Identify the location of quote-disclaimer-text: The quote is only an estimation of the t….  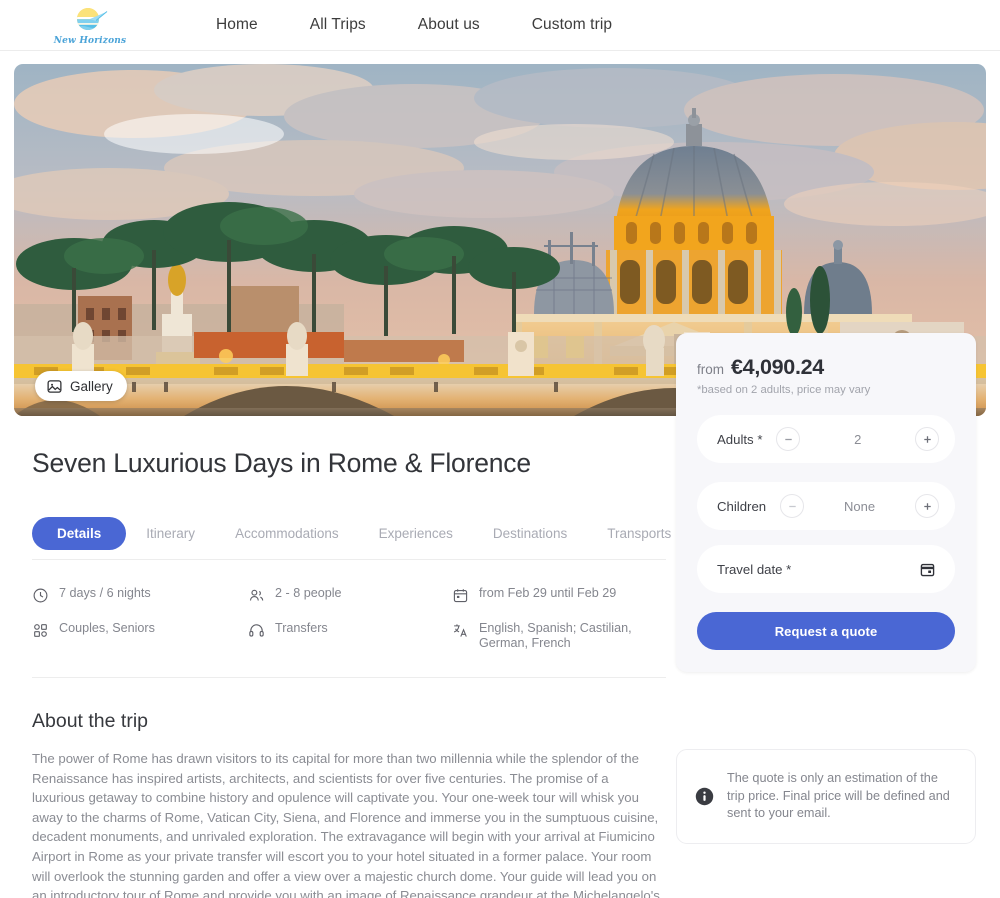
(838, 796).